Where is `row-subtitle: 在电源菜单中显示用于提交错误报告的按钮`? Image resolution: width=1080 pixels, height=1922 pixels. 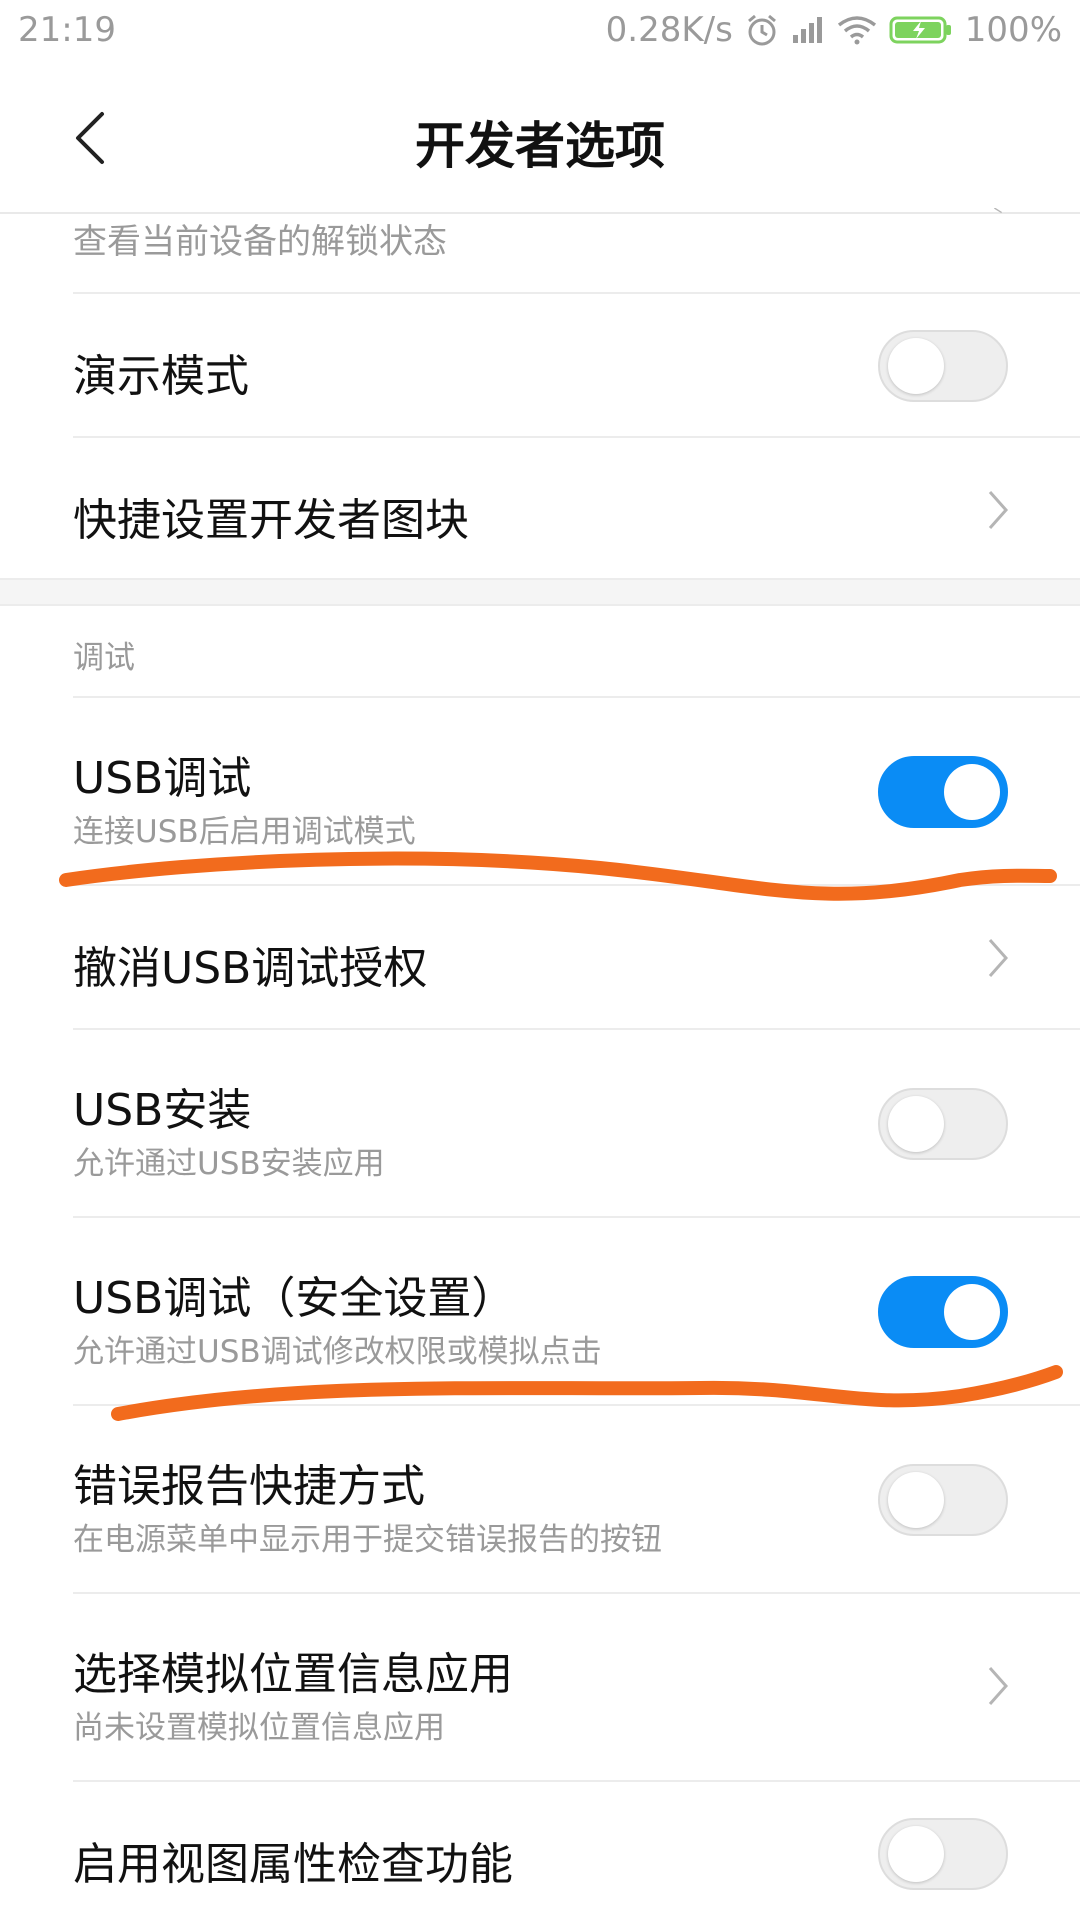 row-subtitle: 在电源菜单中显示用于提交错误报告的按钮 is located at coordinates (367, 1540).